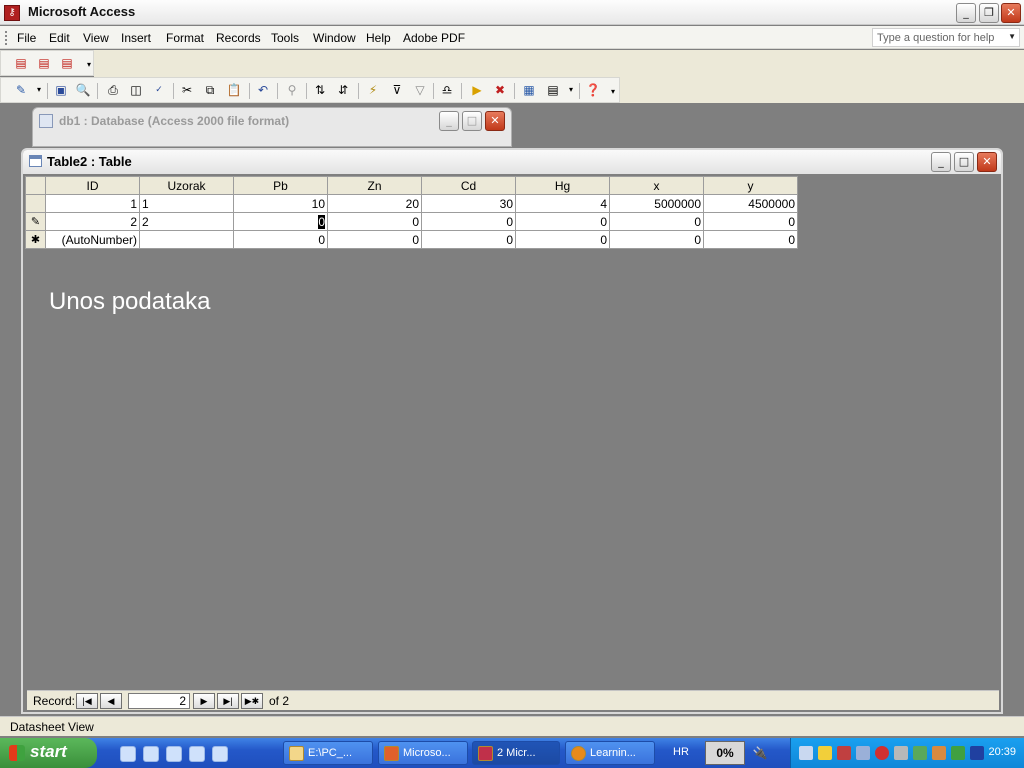 The image size is (1024, 768). What do you see at coordinates (977, 753) in the screenshot?
I see `display-icon` at bounding box center [977, 753].